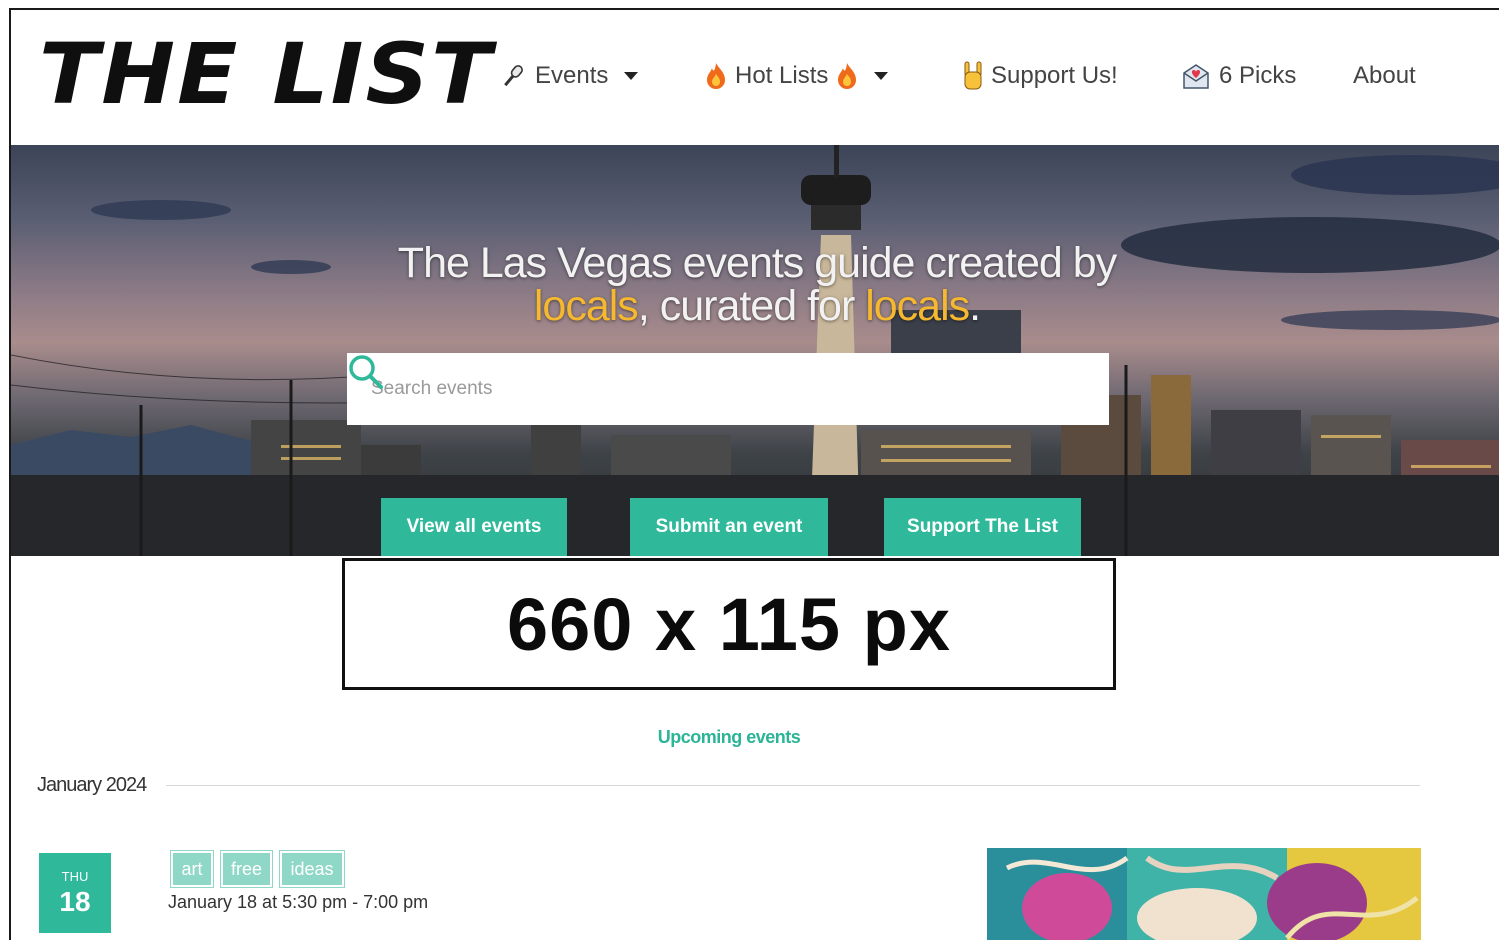 This screenshot has height=940, width=1499. I want to click on nav-about-label: About, so click(1384, 75).